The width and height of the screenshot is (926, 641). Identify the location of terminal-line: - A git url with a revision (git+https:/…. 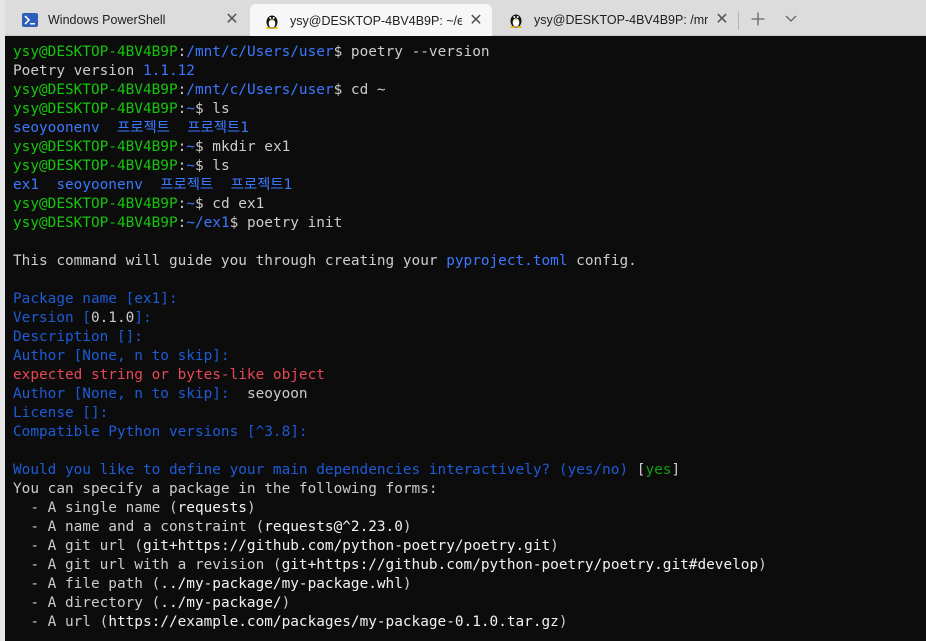
(390, 565).